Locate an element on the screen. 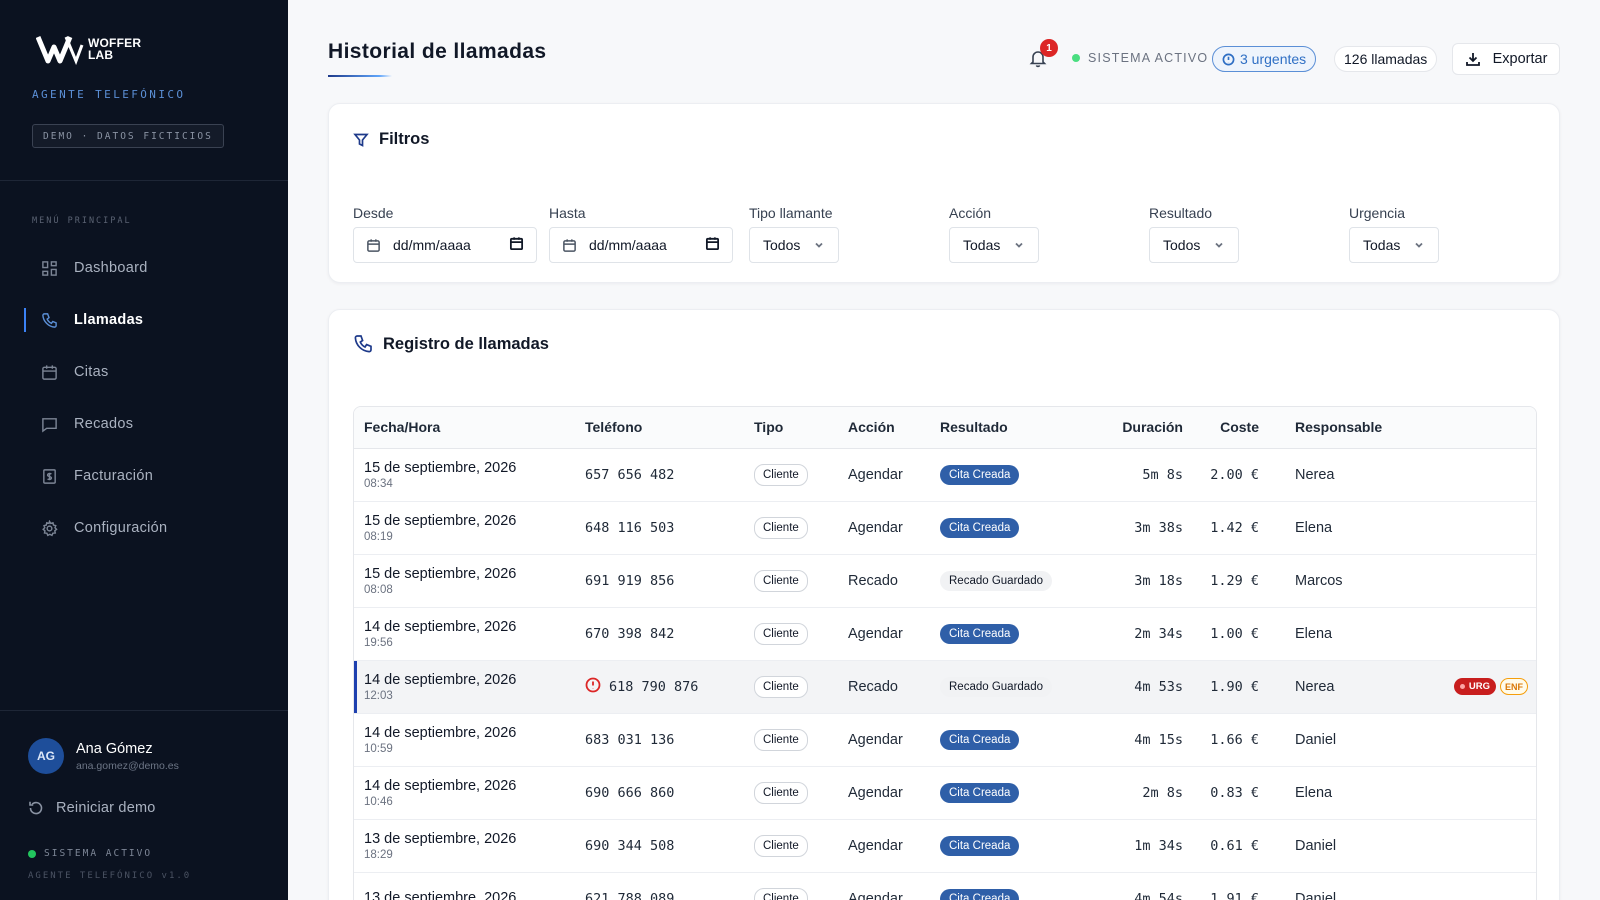  datetime-cell: 13 de septiembre, 2026 18:29 is located at coordinates (464, 846).